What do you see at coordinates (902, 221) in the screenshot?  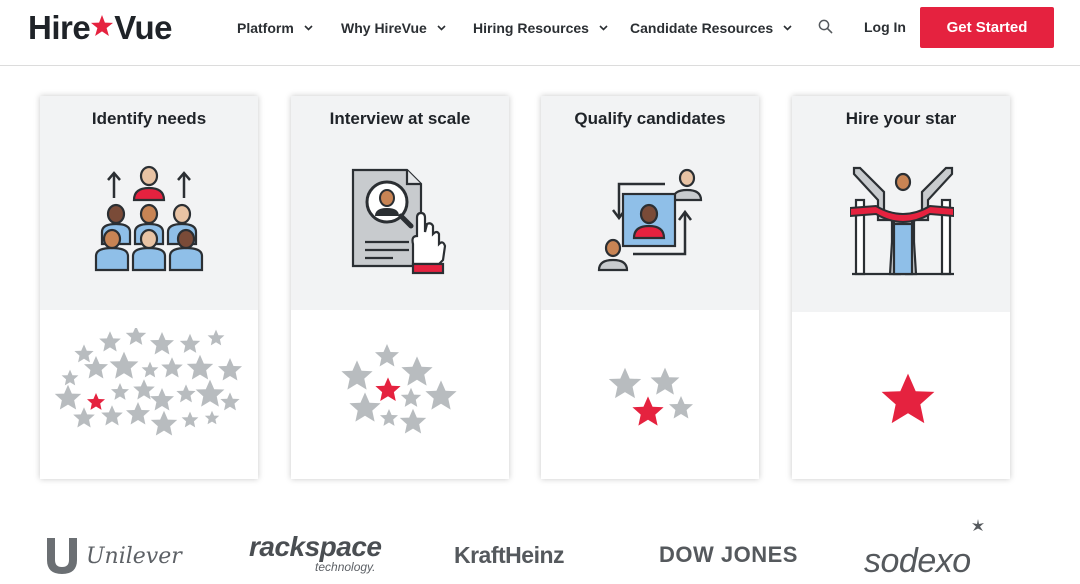 I see `finish-line-winner-icon` at bounding box center [902, 221].